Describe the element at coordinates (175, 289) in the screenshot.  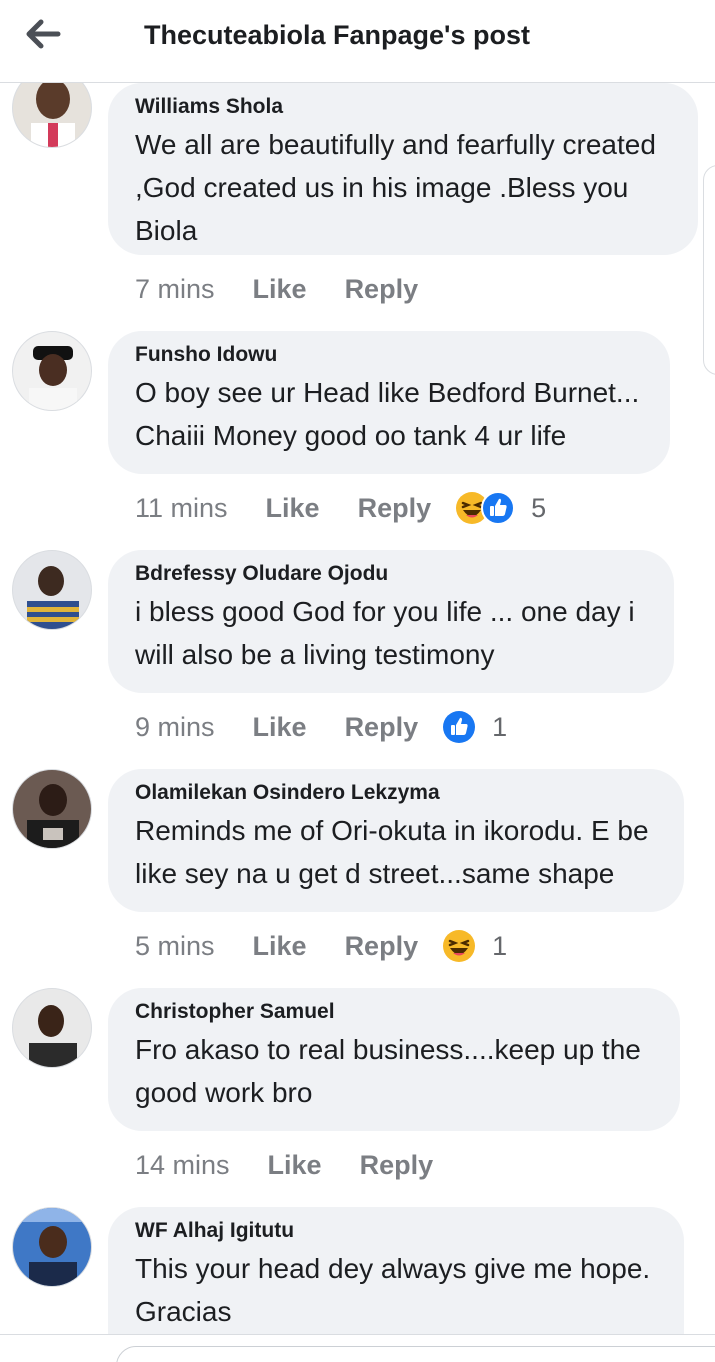
I see `comment-time: 7 mins` at that location.